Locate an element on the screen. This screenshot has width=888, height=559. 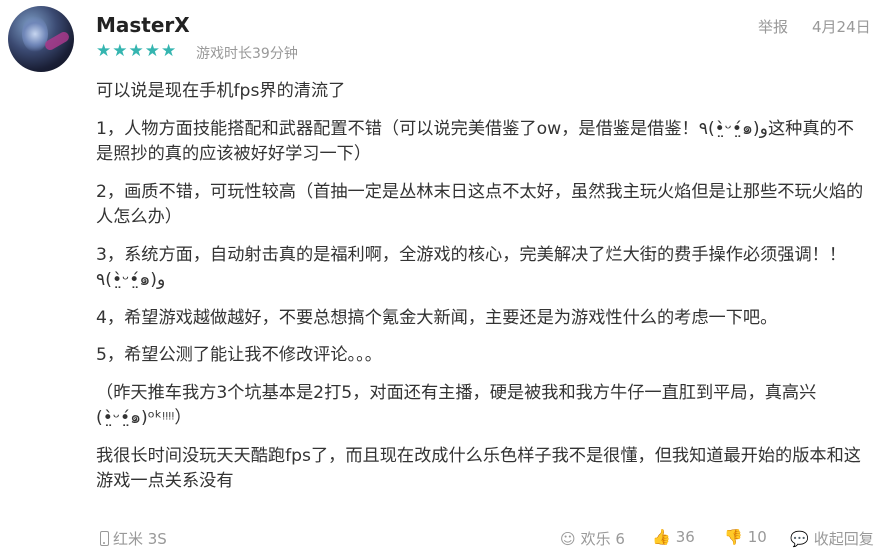
avatar is located at coordinates (41, 39).